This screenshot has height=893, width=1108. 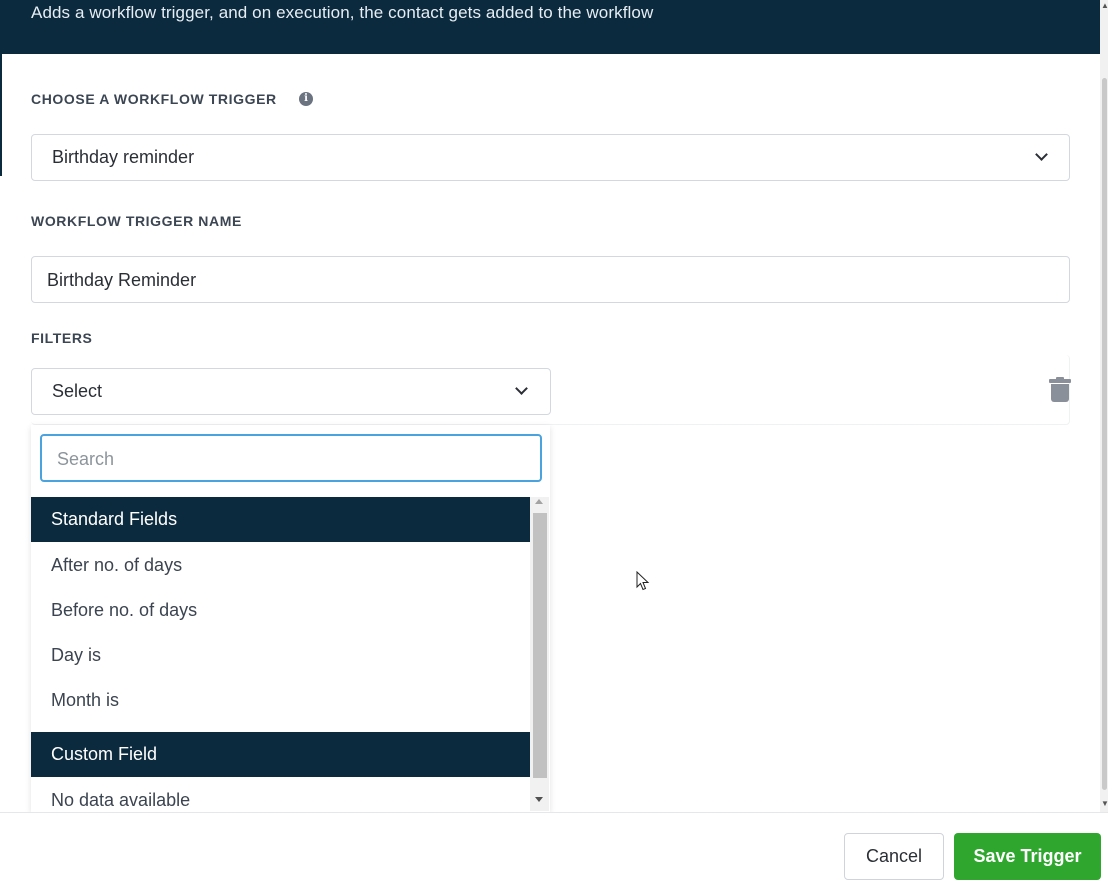 What do you see at coordinates (539, 501) in the screenshot?
I see `scroll-up-icon` at bounding box center [539, 501].